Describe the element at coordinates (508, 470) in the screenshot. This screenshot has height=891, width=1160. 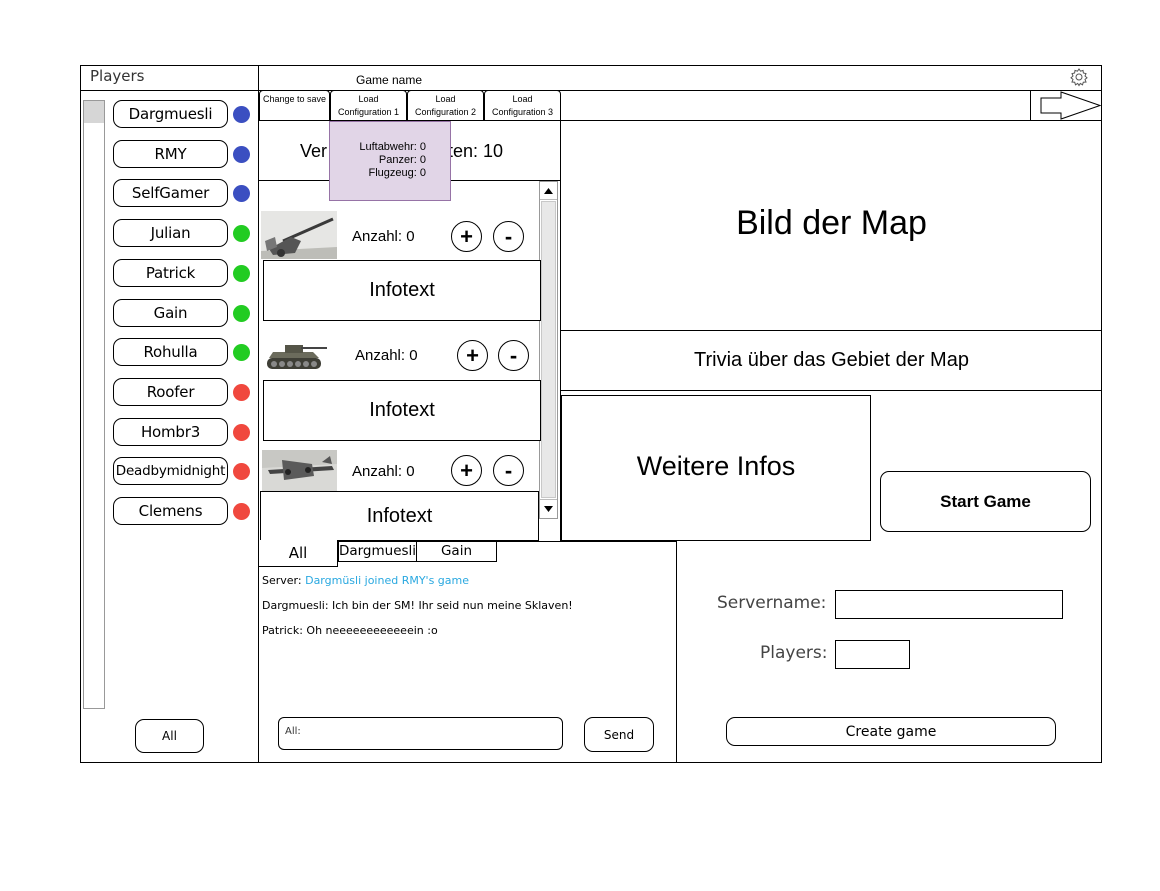
I see `unit-3-minus-button: -` at that location.